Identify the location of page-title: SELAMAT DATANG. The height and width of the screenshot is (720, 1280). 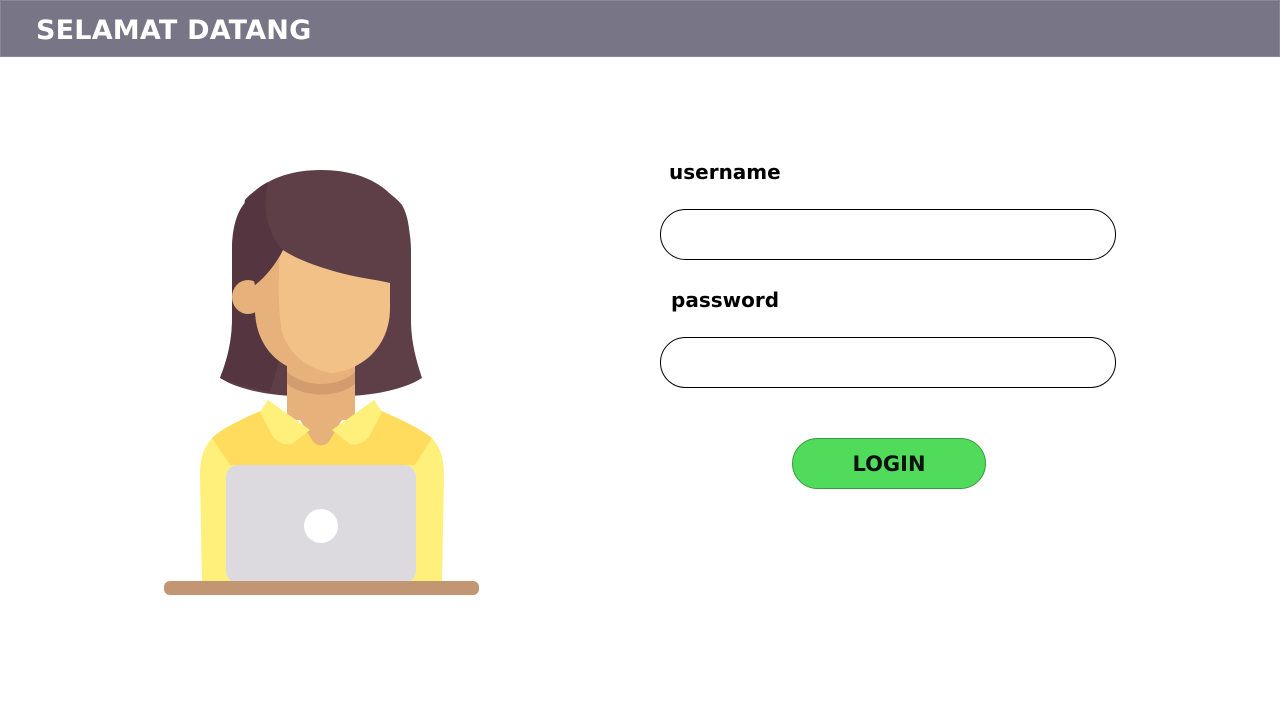
(174, 30).